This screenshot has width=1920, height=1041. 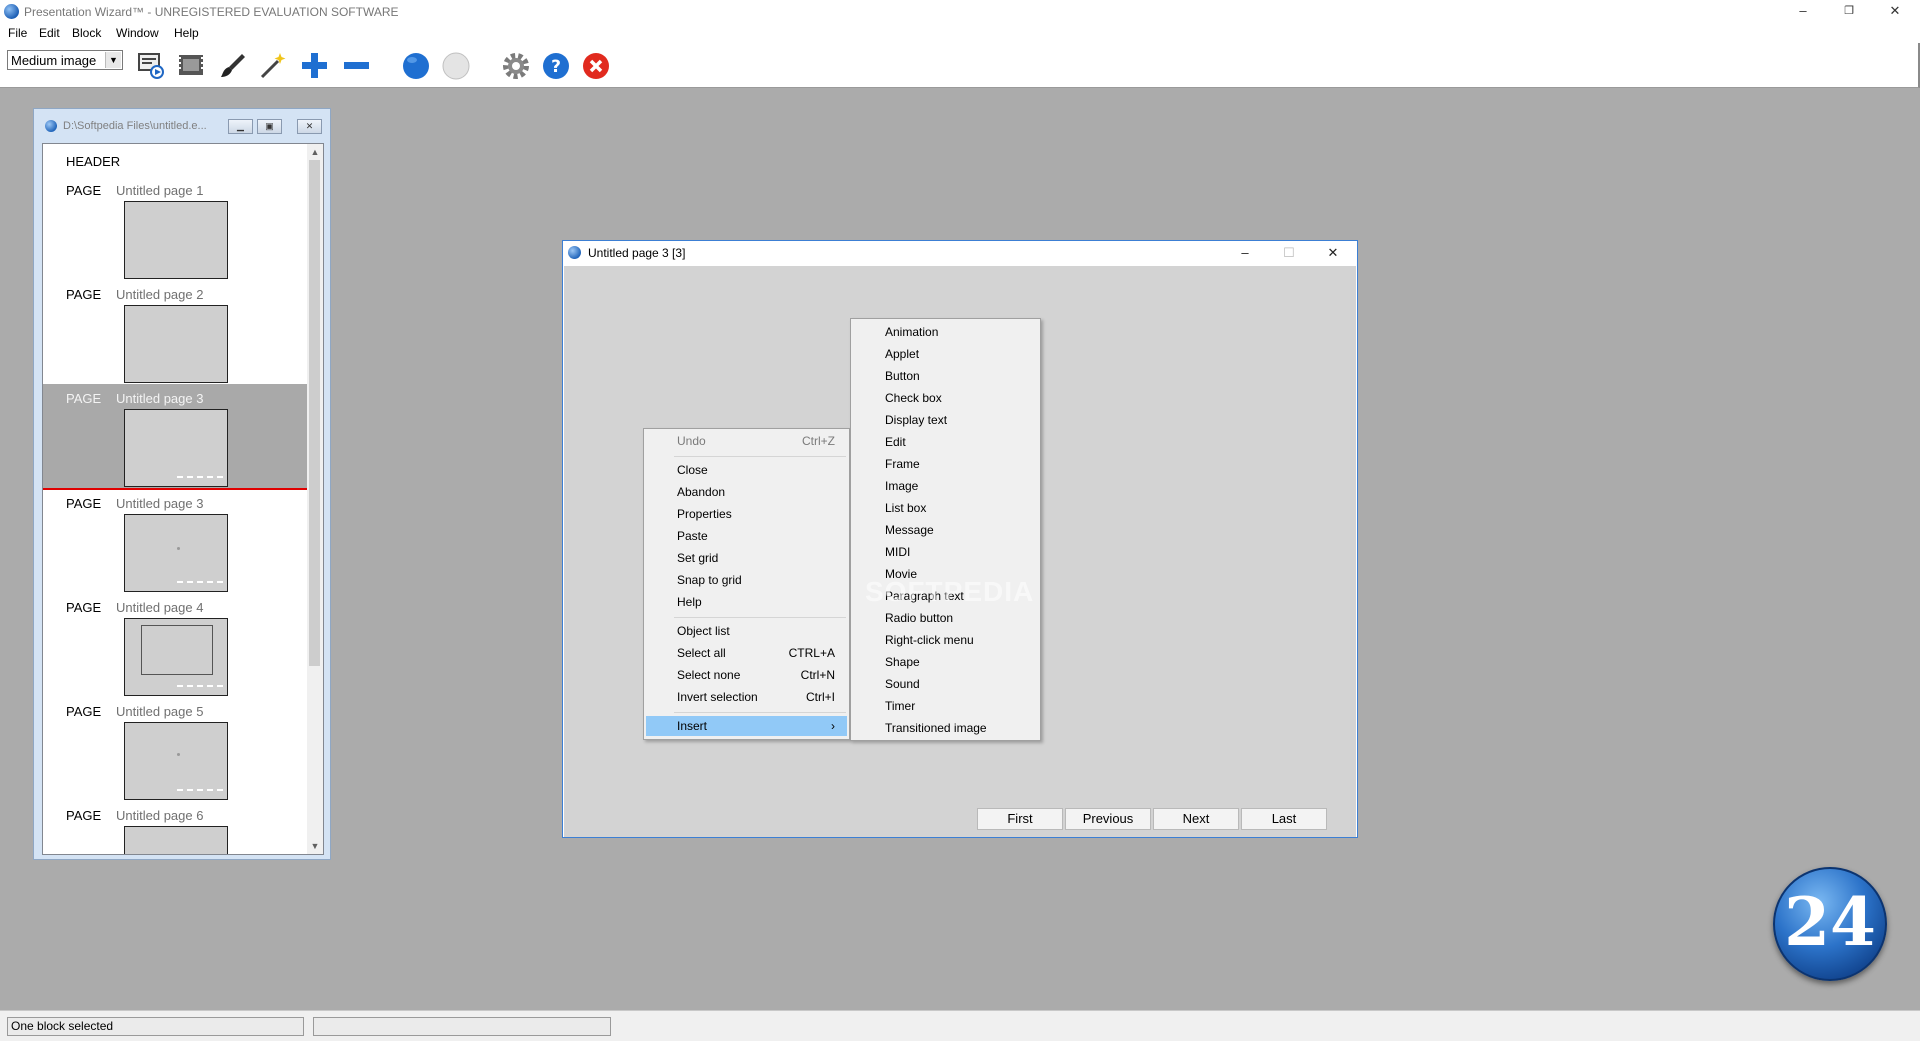 I want to click on submenu-item-button: Button, so click(x=902, y=376).